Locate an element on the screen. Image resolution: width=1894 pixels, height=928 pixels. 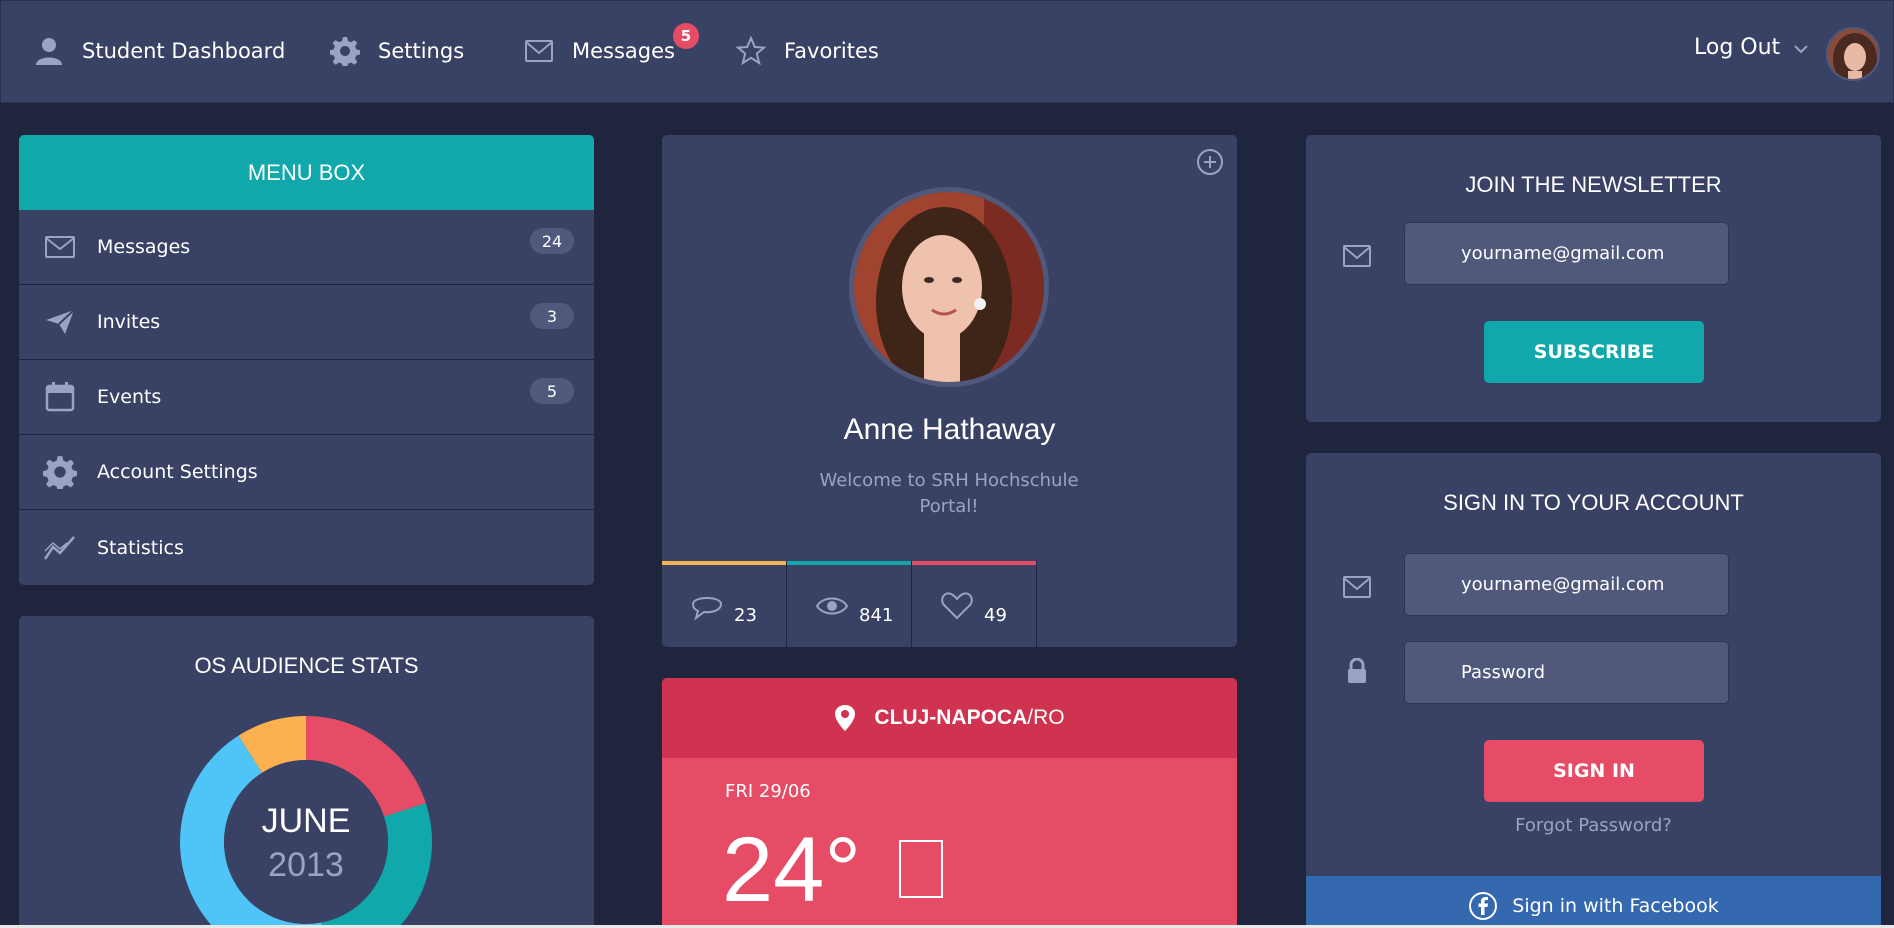
weather-location-header: CLUJ-NAPOCA /RO is located at coordinates (949, 718).